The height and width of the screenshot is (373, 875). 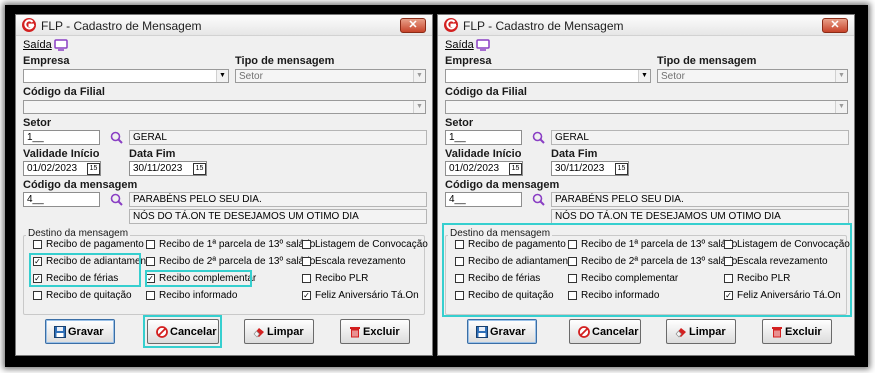 I want to click on checkbox-label: Listagem de Convocação, so click(x=371, y=244).